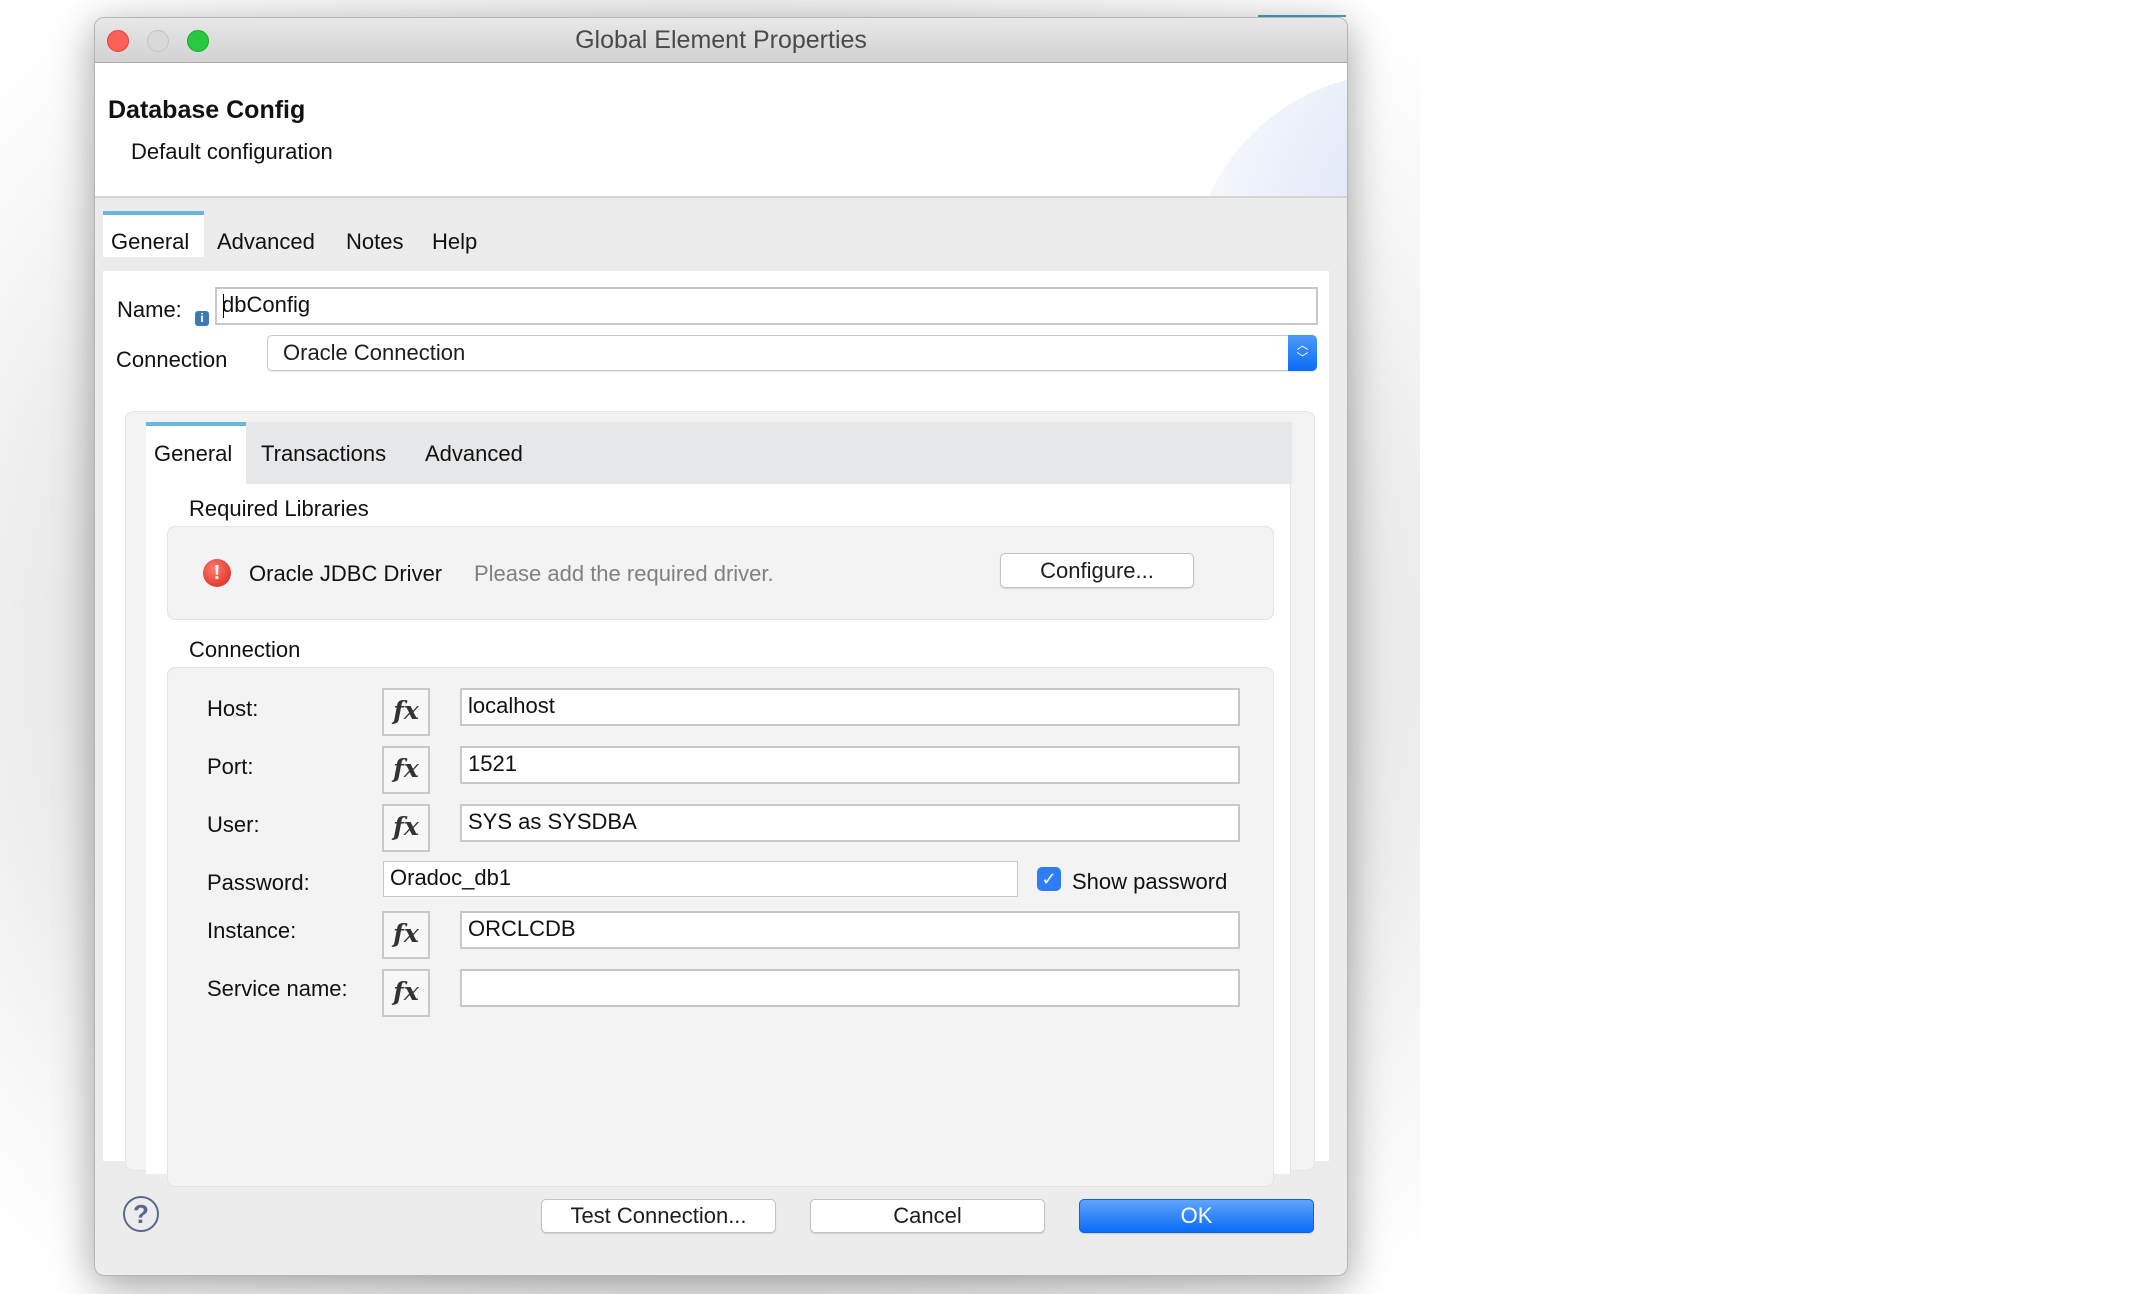 This screenshot has width=2142, height=1294. I want to click on port-input: 1521, so click(850, 765).